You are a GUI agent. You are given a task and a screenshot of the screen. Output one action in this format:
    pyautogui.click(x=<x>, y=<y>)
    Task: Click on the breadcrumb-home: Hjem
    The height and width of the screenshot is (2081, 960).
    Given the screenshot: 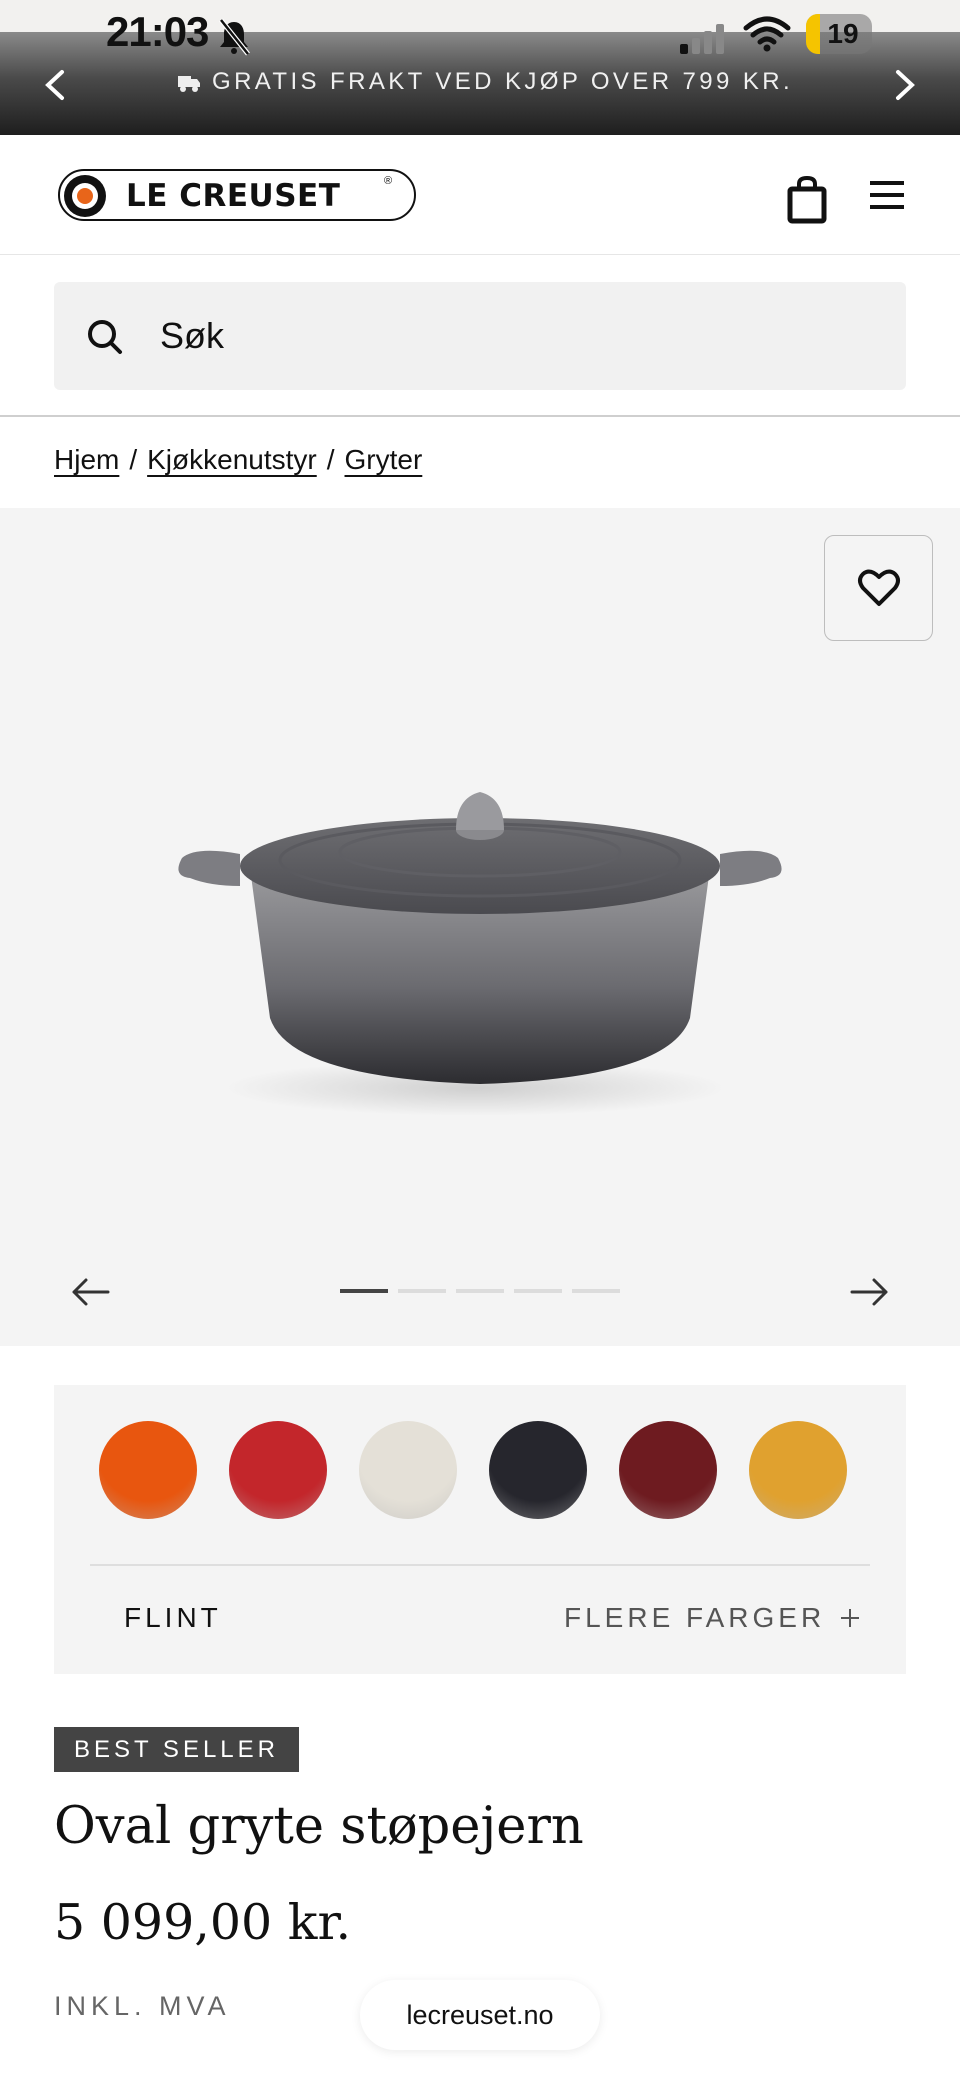 What is the action you would take?
    pyautogui.click(x=86, y=459)
    